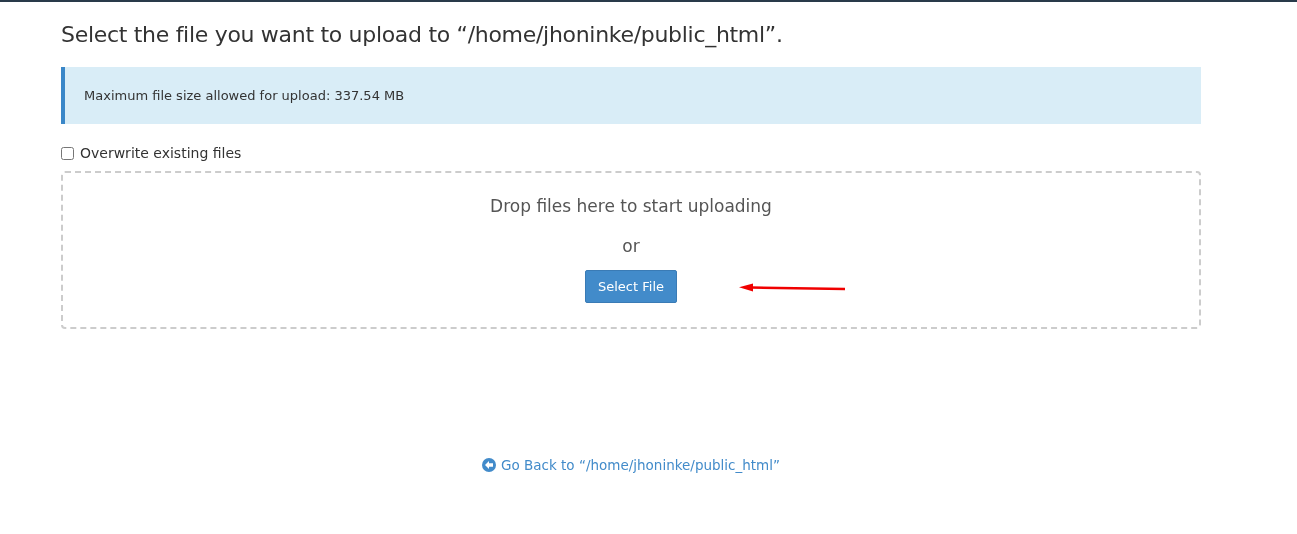  What do you see at coordinates (489, 465) in the screenshot?
I see `back-arrow-icon` at bounding box center [489, 465].